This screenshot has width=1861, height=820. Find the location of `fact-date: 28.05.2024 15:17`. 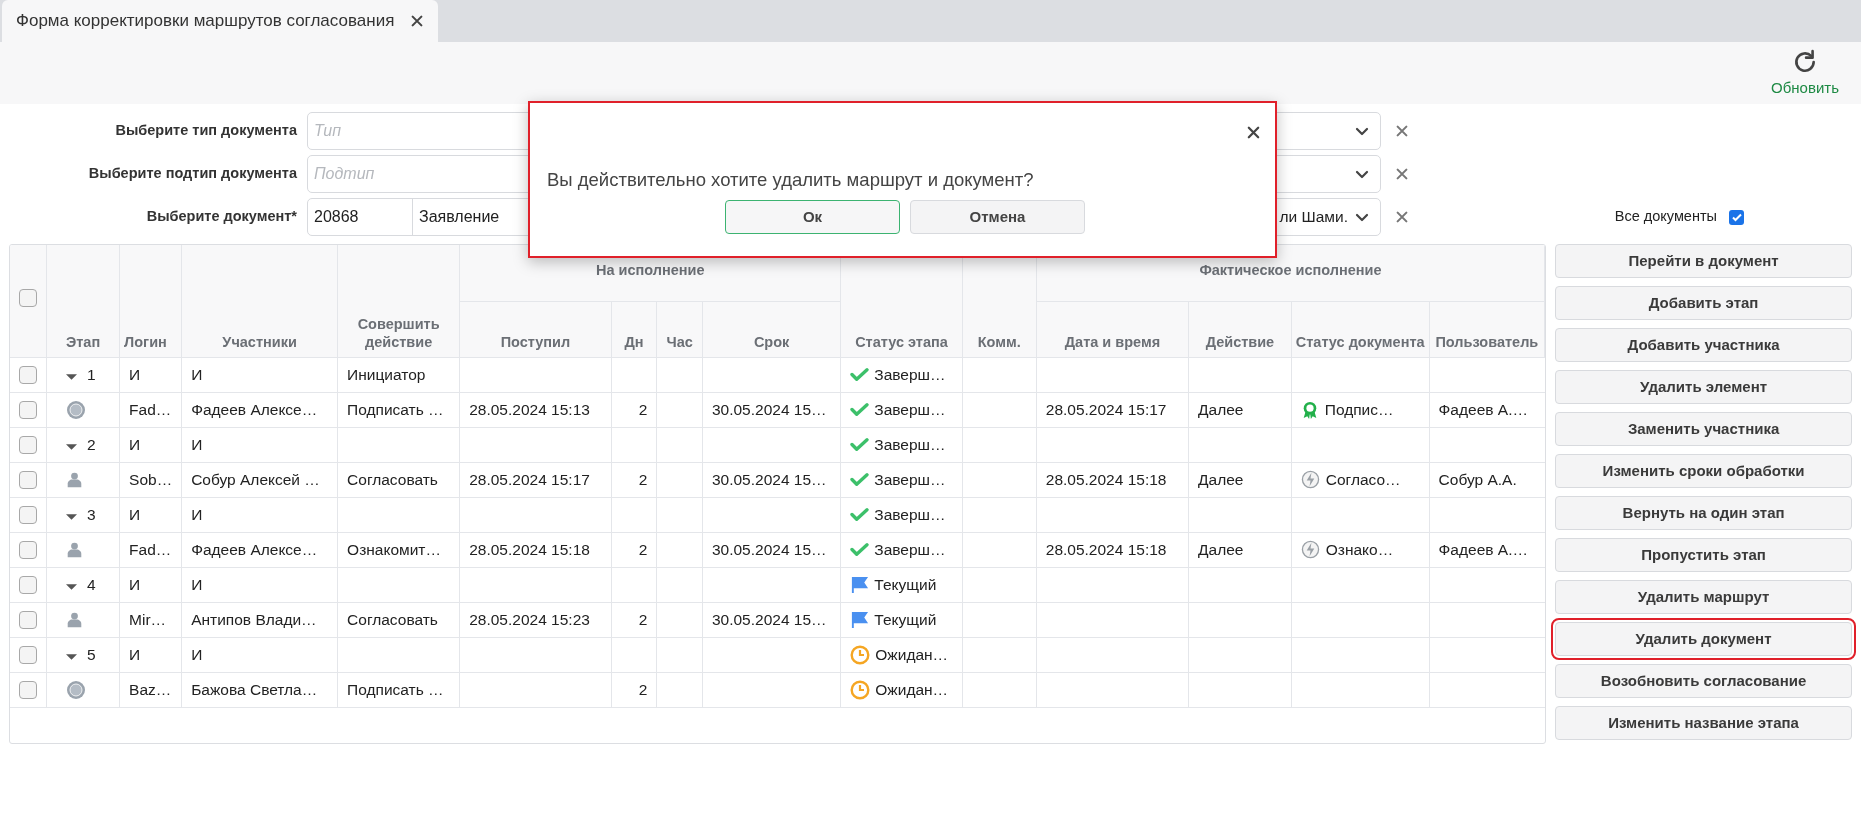

fact-date: 28.05.2024 15:17 is located at coordinates (1106, 409).